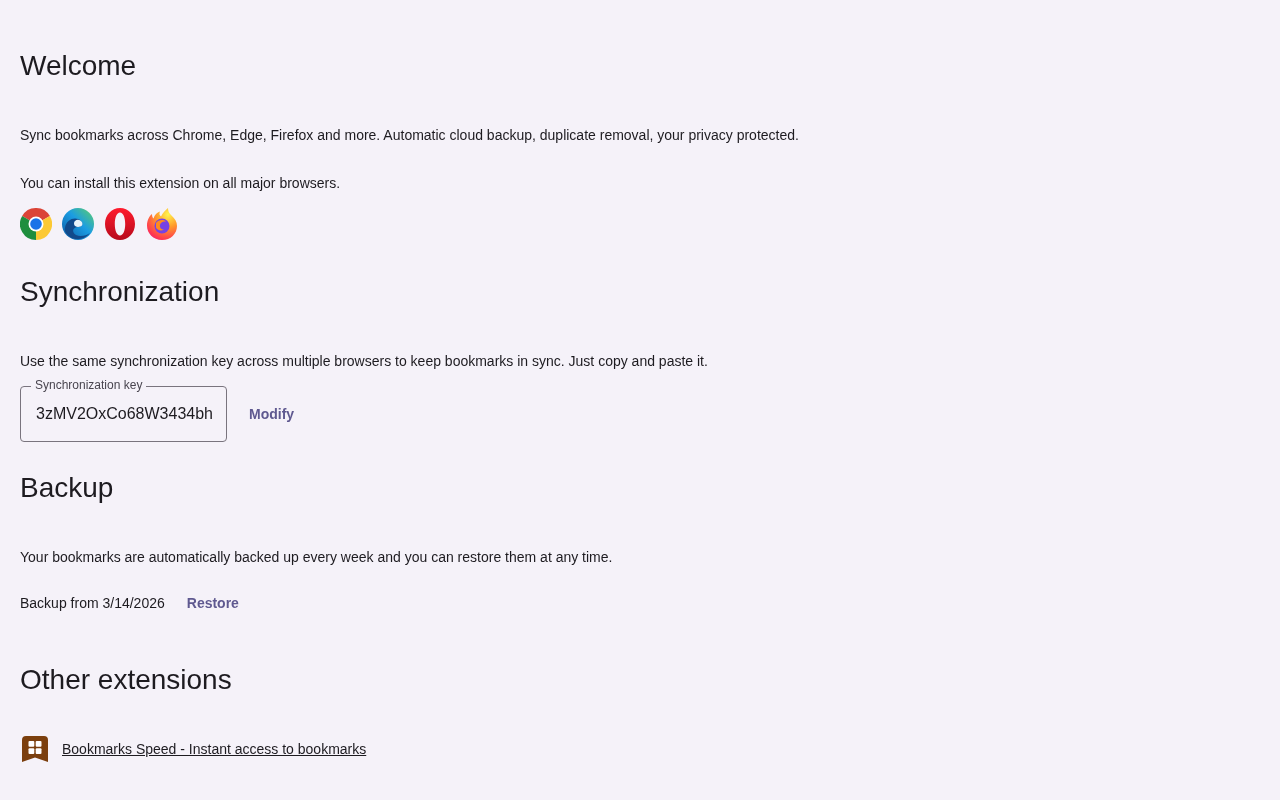  Describe the element at coordinates (316, 557) in the screenshot. I see `description-text: Your bookmarks are automatically backed up every week and you can restore them at any time.` at that location.